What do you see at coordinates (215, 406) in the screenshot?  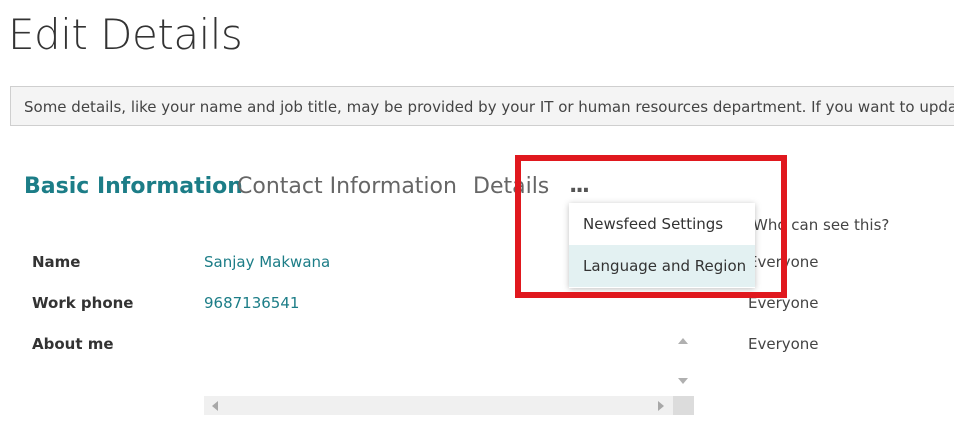 I see `scroll-left-arrow-icon` at bounding box center [215, 406].